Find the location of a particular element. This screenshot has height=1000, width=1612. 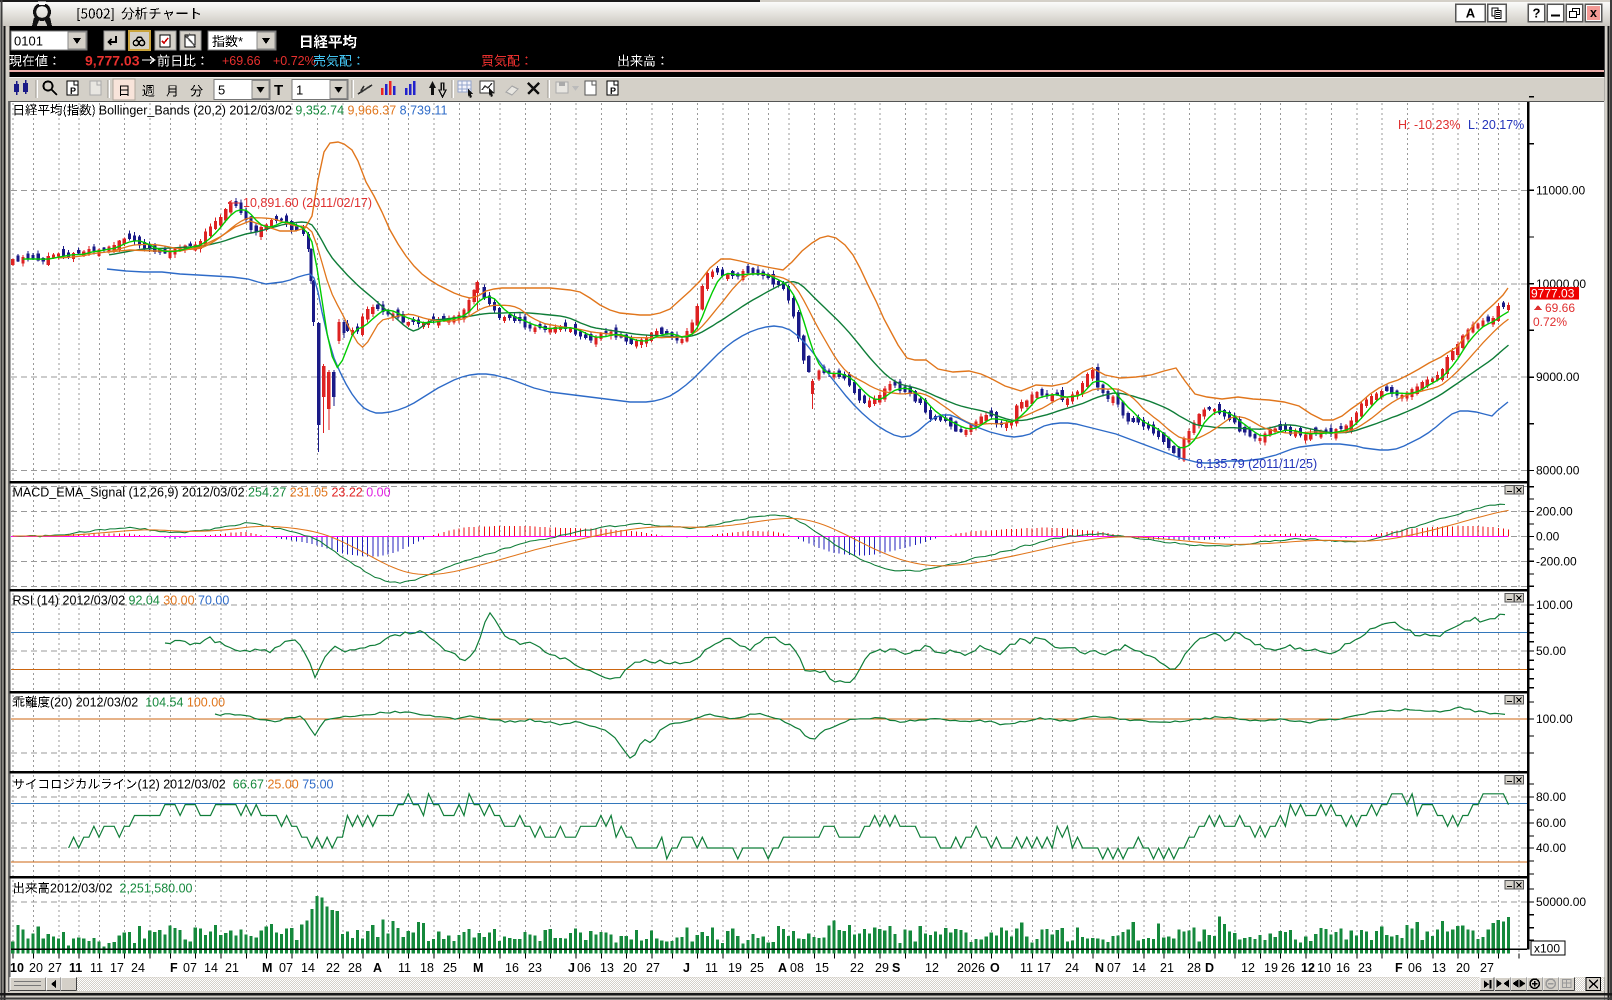

svg-text: 80.00 is located at coordinates (1551, 797).